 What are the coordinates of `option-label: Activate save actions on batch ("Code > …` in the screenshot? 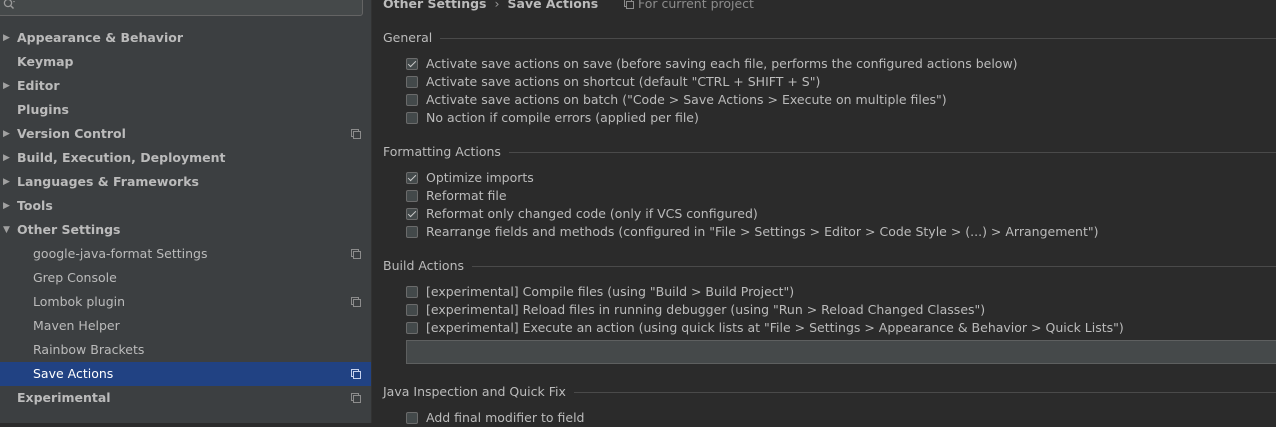 It's located at (686, 99).